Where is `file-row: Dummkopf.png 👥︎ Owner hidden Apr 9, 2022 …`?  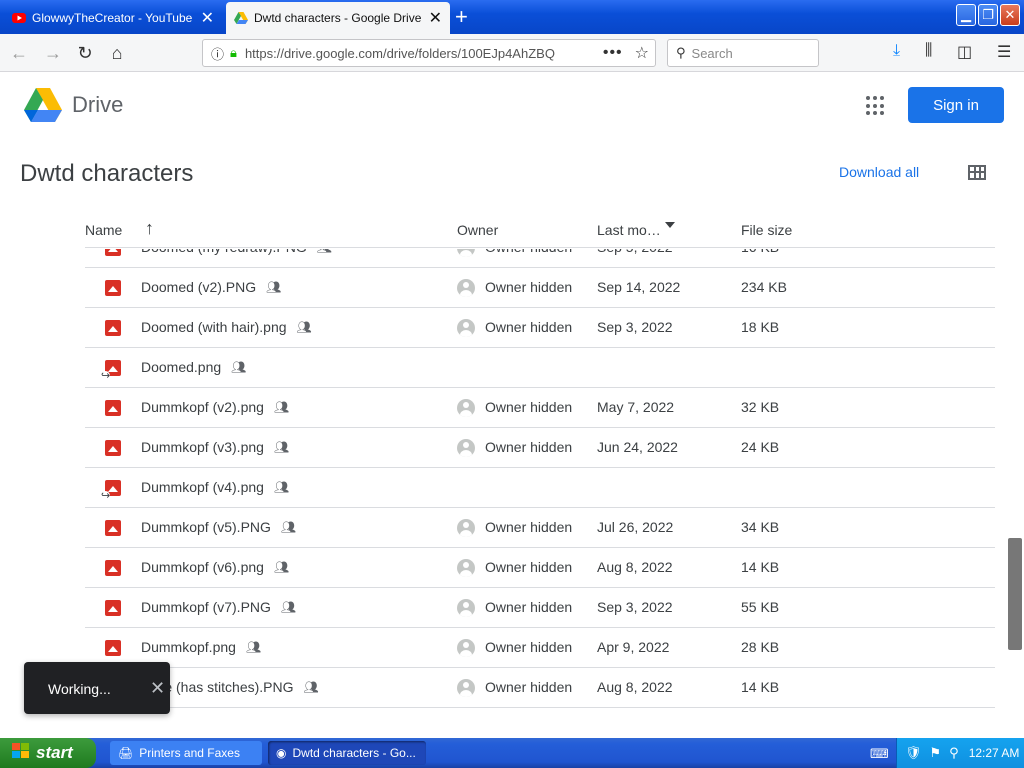
file-row: Dummkopf.png 👥︎ Owner hidden Apr 9, 2022 … is located at coordinates (540, 648).